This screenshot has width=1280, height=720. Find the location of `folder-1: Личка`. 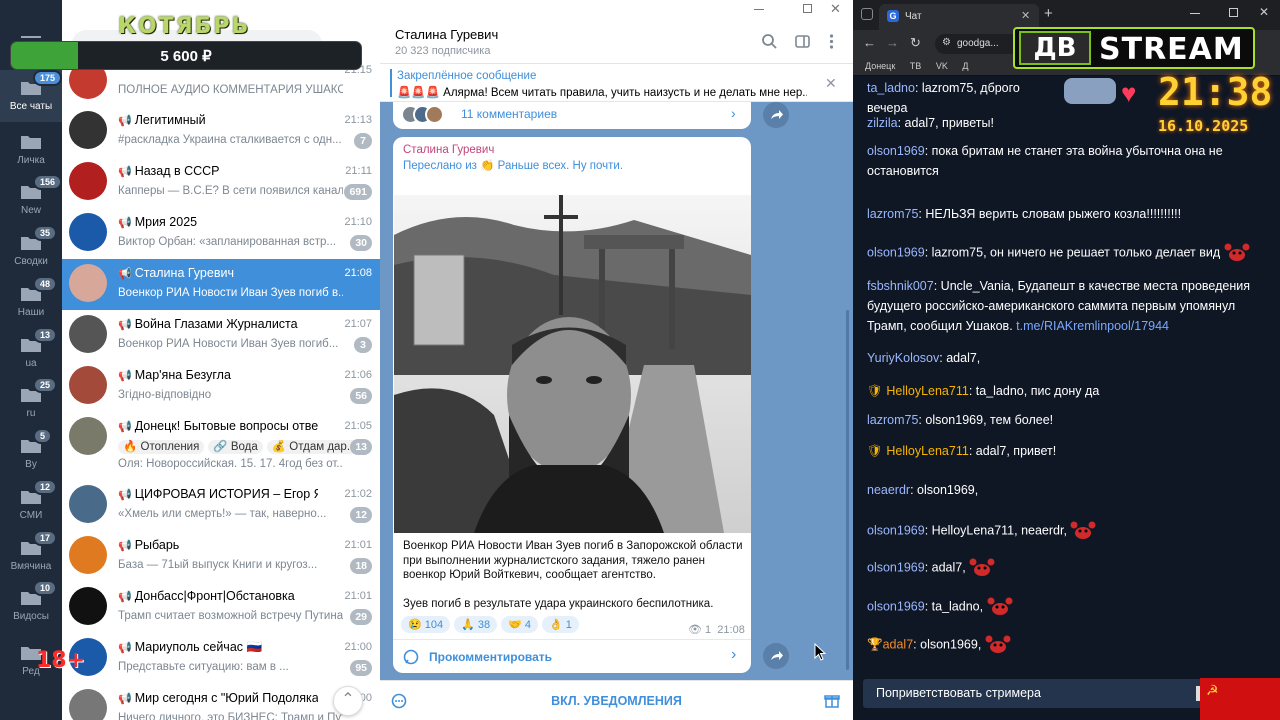

folder-1: Личка is located at coordinates (31, 149).